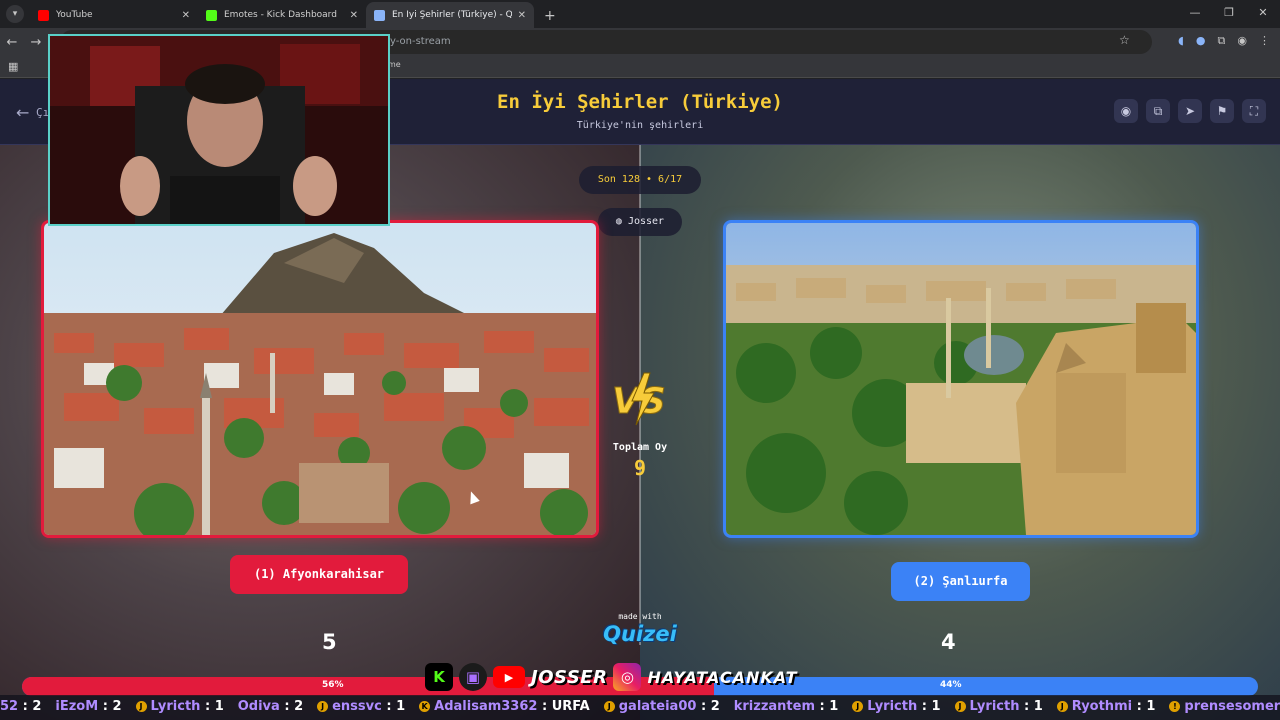 This screenshot has width=1280, height=720. What do you see at coordinates (1263, 14) in the screenshot?
I see `close-window-icon: ✕` at bounding box center [1263, 14].